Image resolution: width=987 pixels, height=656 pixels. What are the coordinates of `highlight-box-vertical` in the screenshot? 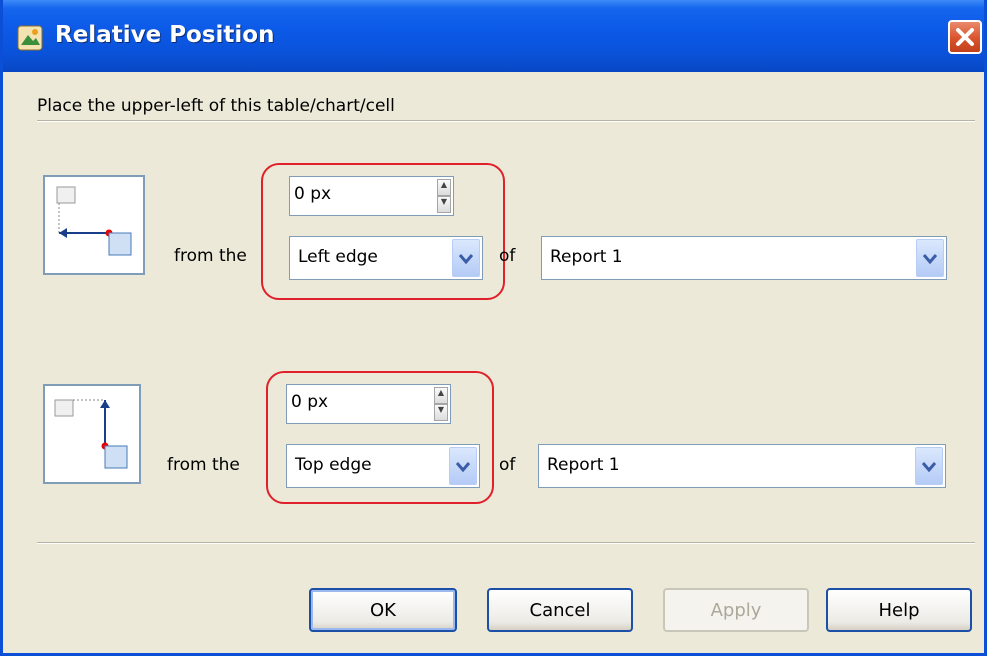 It's located at (380, 437).